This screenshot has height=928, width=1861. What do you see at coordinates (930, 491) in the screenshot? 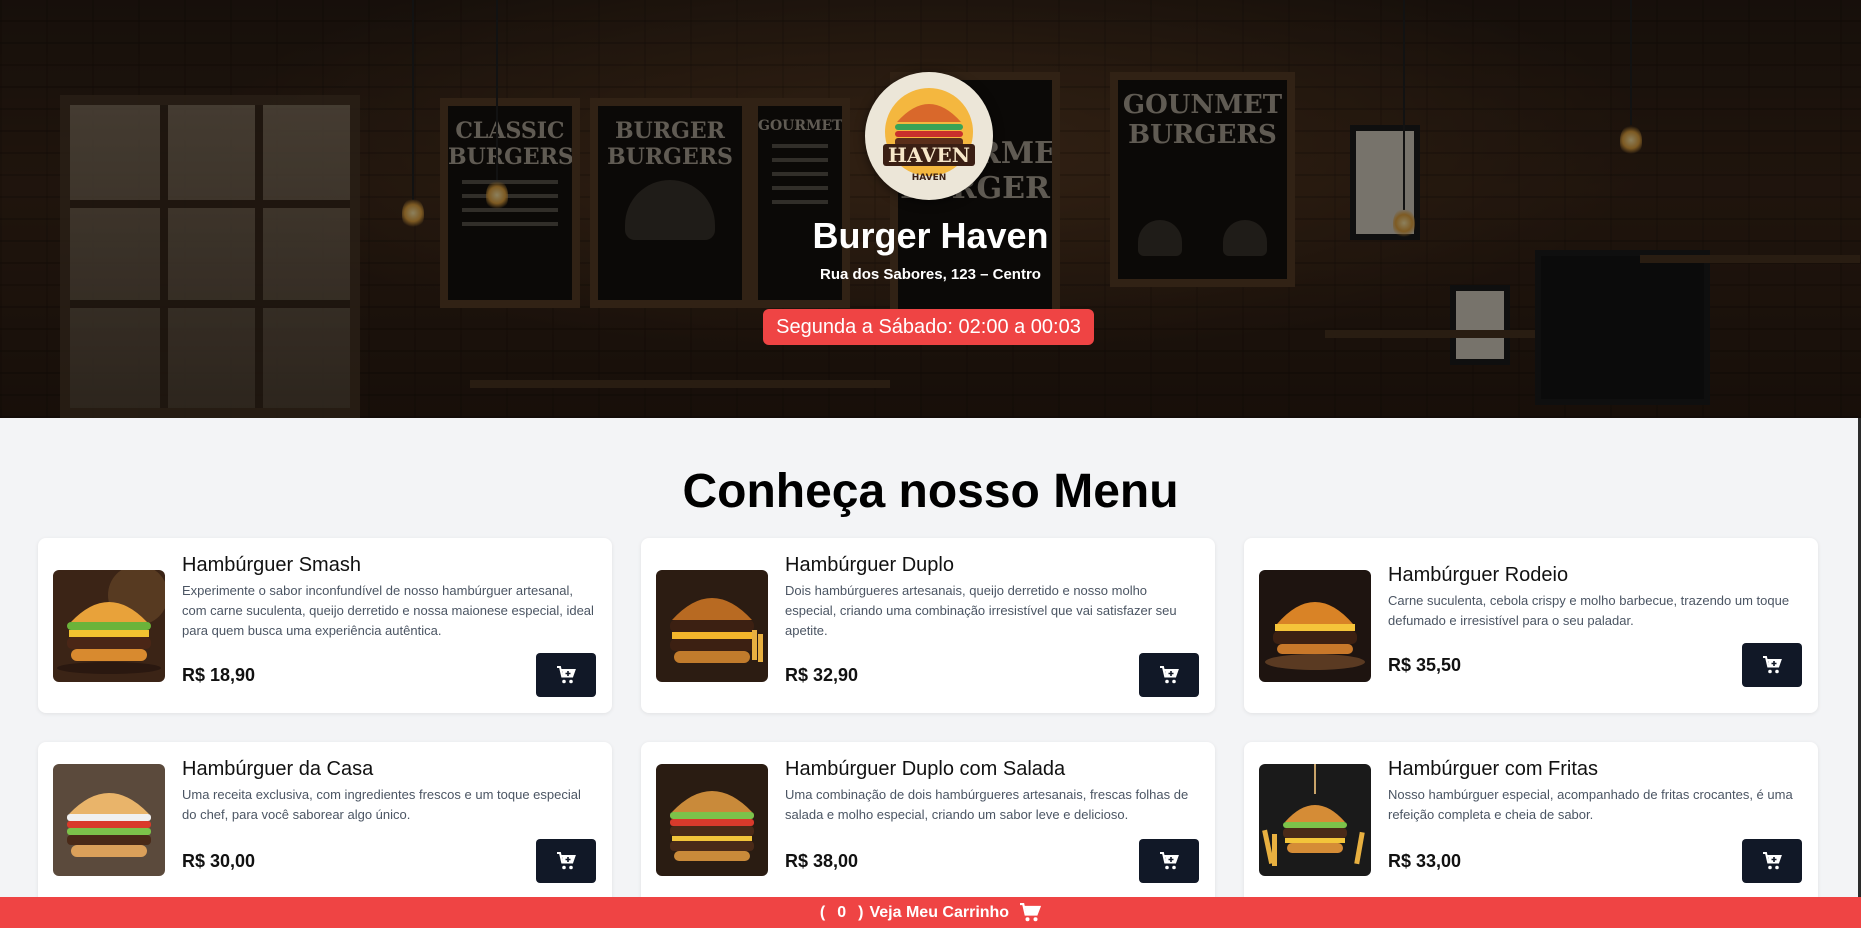
I see `menu-heading: Conheça nosso Menu` at bounding box center [930, 491].